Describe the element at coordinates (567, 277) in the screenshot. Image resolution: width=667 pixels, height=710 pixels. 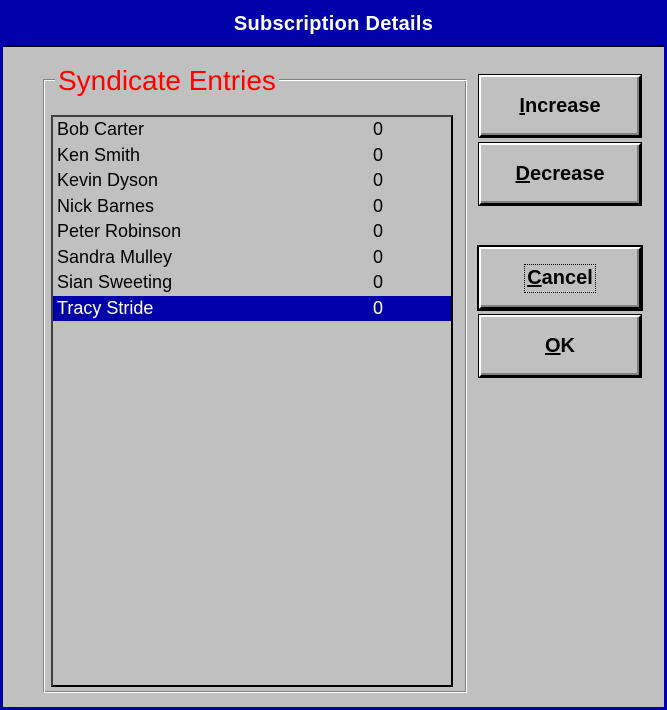
I see `cancel-rest: ancel` at that location.